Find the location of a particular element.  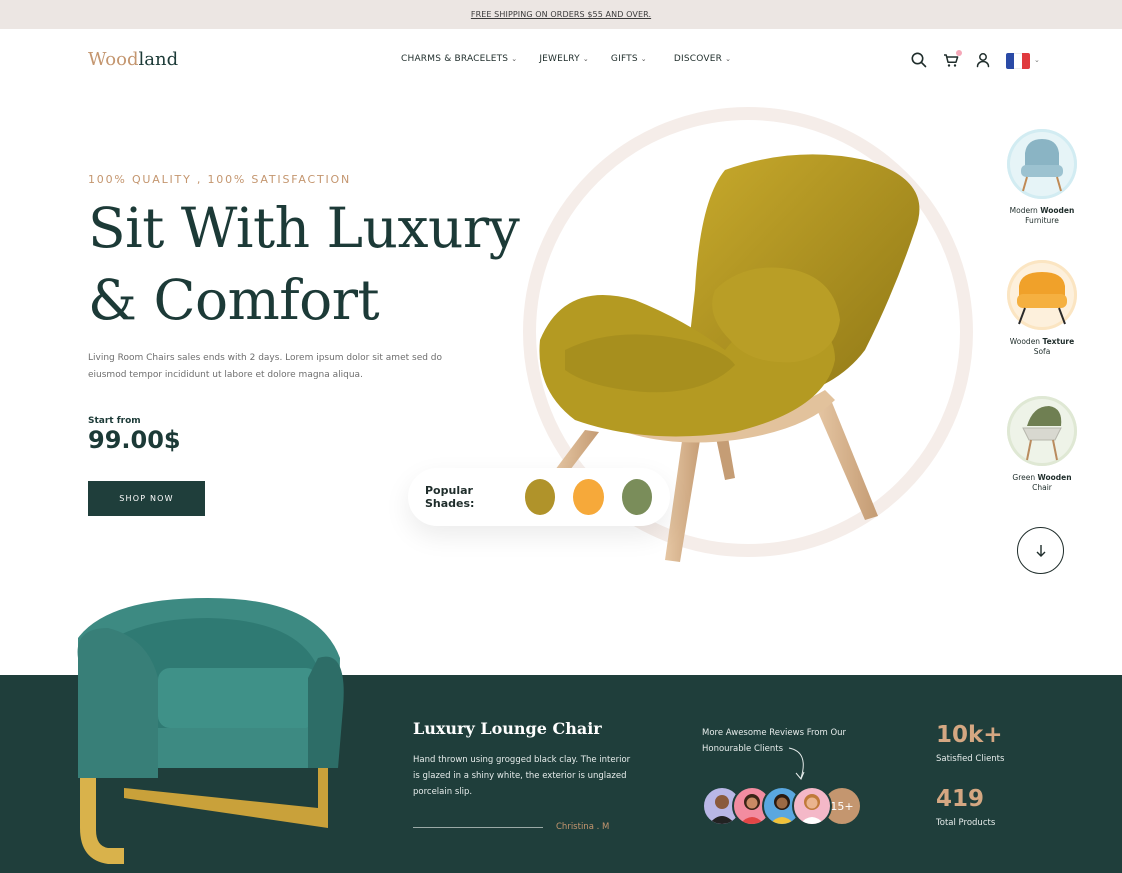

header-actions: ⌄ is located at coordinates (975, 59).